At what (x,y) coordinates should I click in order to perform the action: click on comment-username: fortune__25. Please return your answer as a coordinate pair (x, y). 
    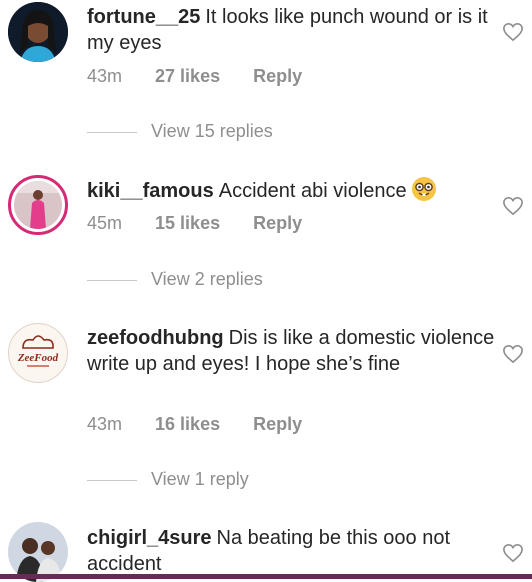
    Looking at the image, I should click on (143, 17).